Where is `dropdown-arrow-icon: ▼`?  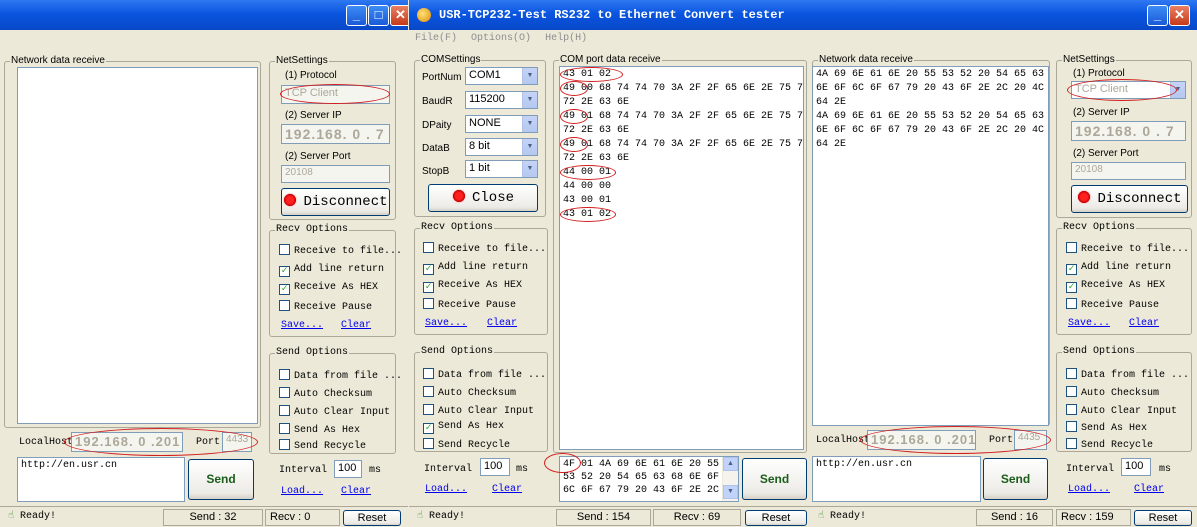 dropdown-arrow-icon: ▼ is located at coordinates (529, 169).